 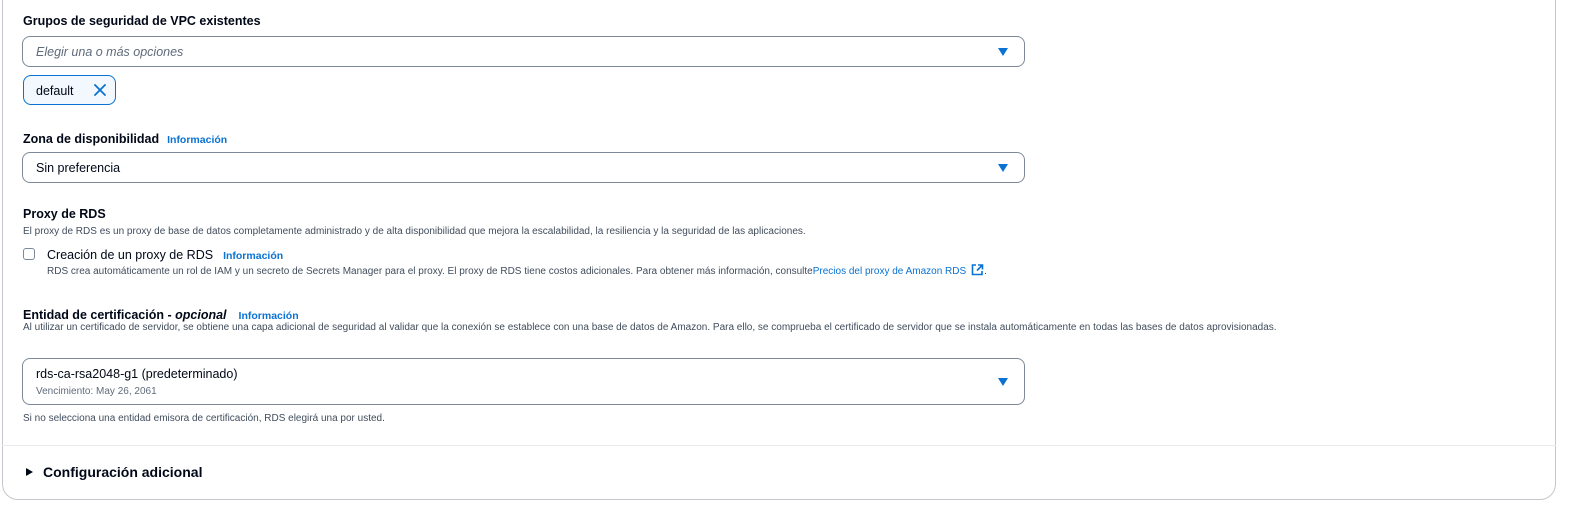 What do you see at coordinates (253, 256) in the screenshot?
I see `rds-proxy-info-link: Información` at bounding box center [253, 256].